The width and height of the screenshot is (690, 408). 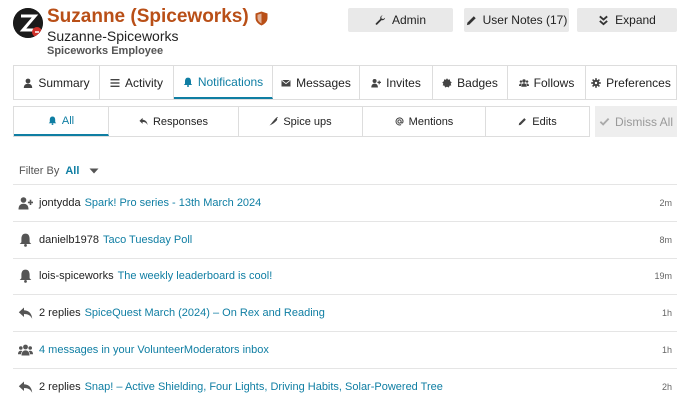 What do you see at coordinates (396, 82) in the screenshot?
I see `tab-invites: Invites` at bounding box center [396, 82].